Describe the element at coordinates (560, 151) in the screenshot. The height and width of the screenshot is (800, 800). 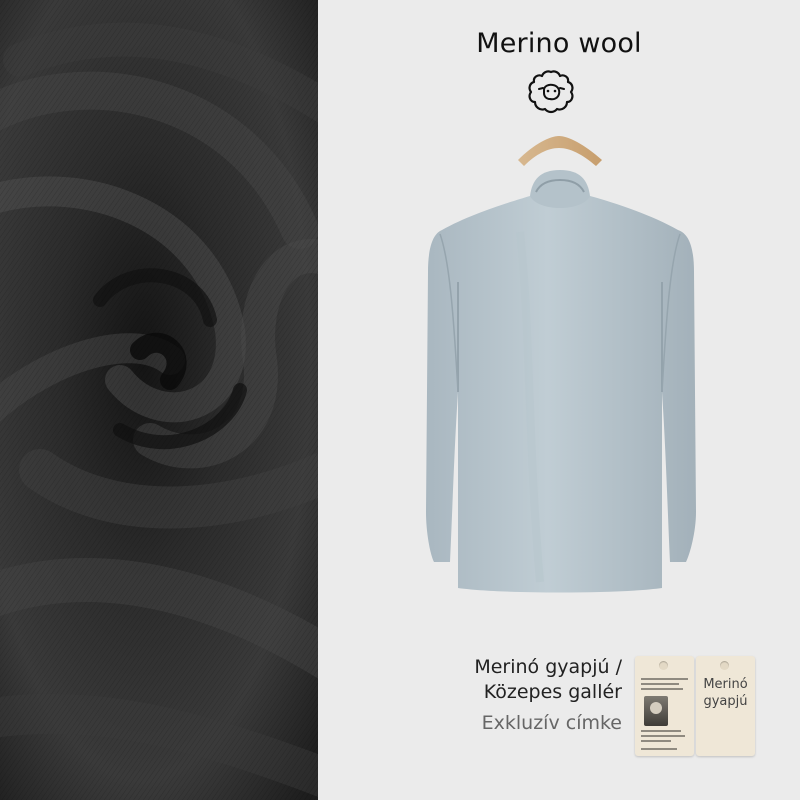
I see `hanger-icon` at that location.